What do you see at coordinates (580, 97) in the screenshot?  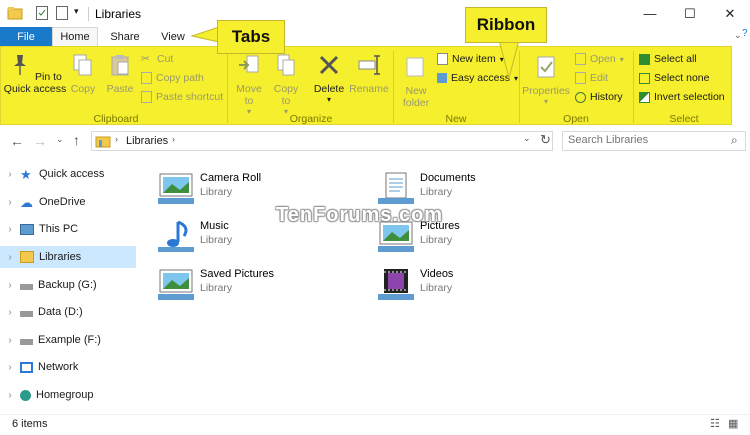 I see `history-icon` at bounding box center [580, 97].